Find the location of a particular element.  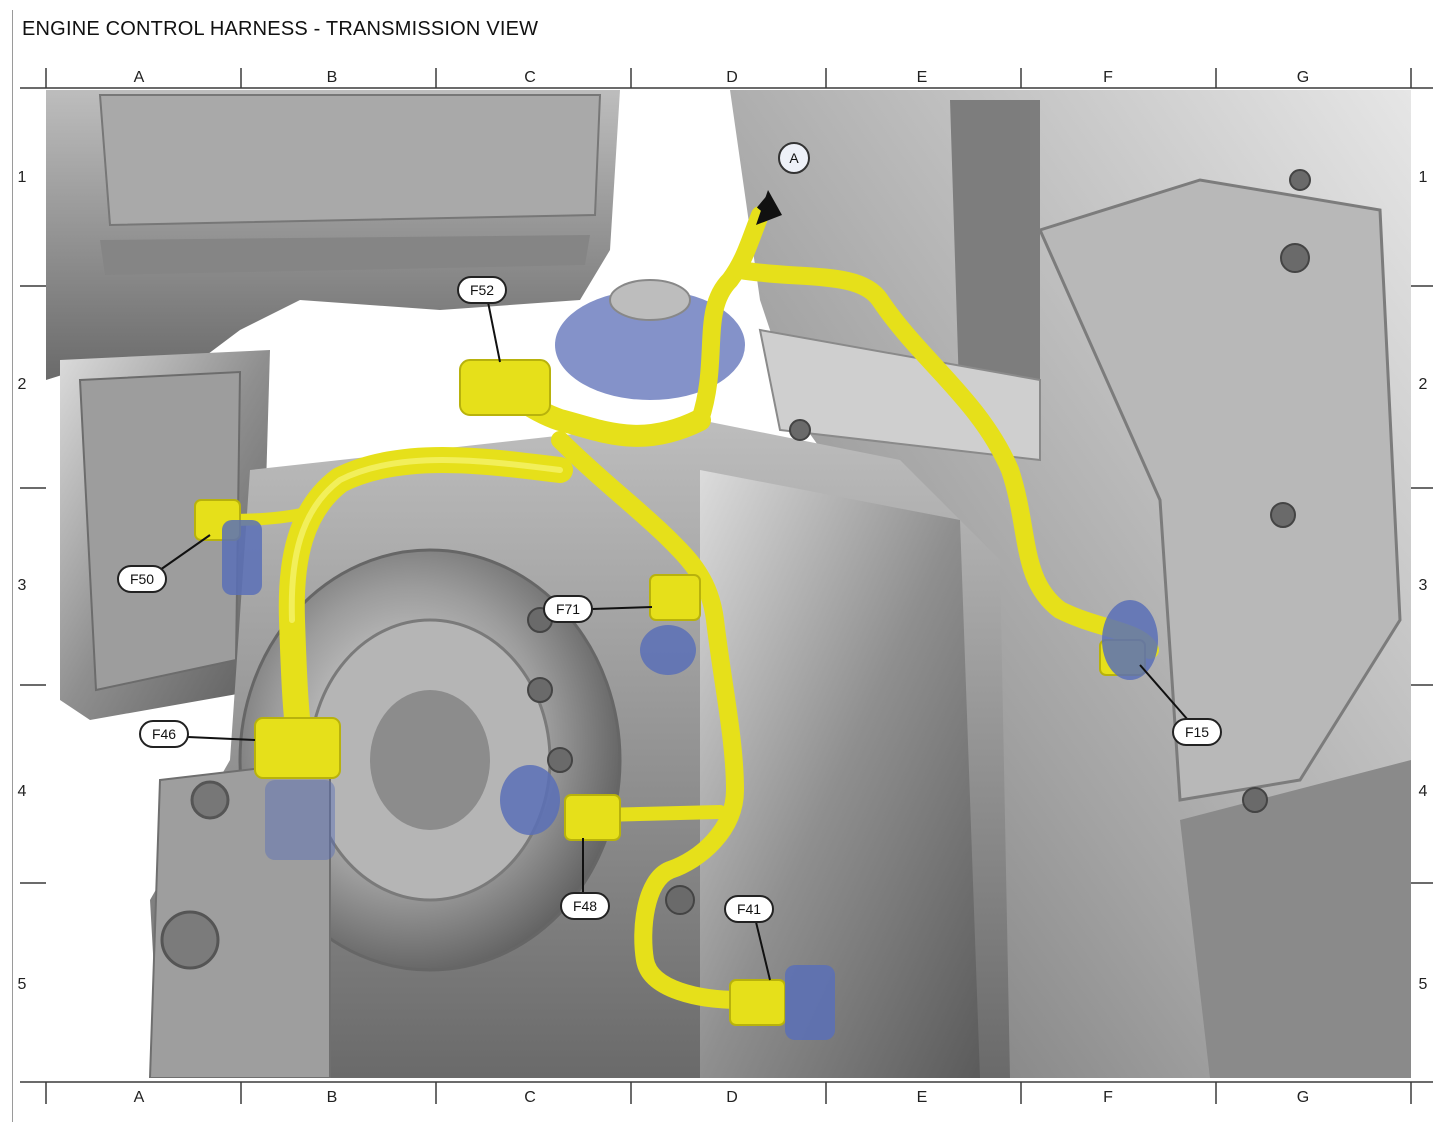

row-label-5-right: 5 is located at coordinates (1423, 984).